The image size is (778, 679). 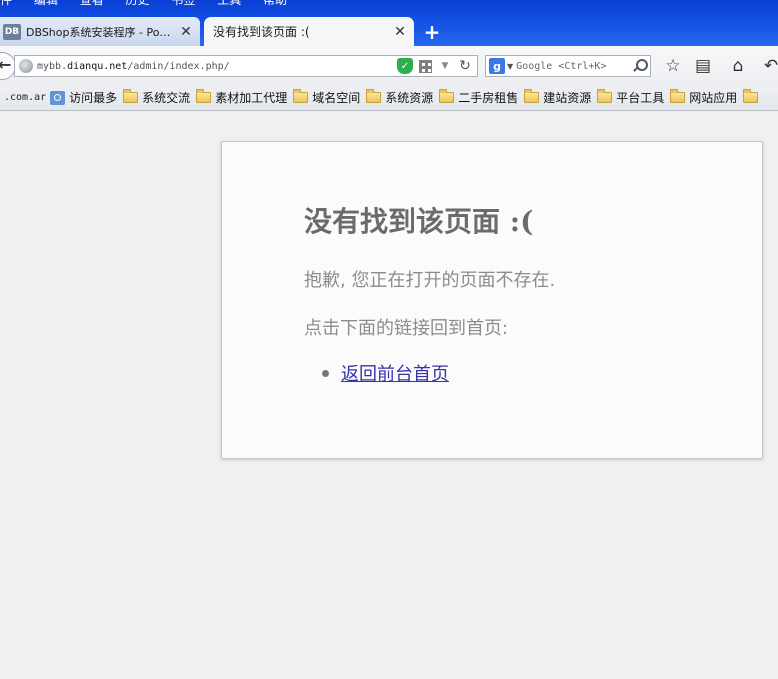 I want to click on bookmark-clipped: .com.ar, so click(x=25, y=97).